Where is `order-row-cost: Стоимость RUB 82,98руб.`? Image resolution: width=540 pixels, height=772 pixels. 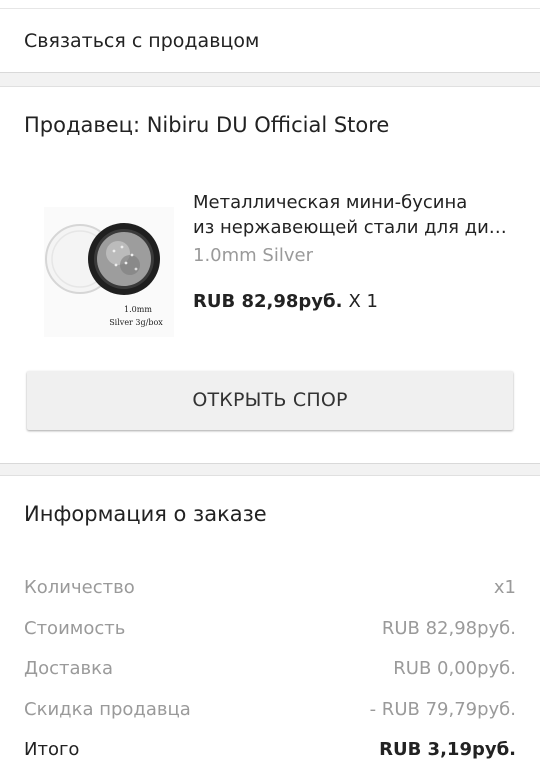
order-row-cost: Стоимость RUB 82,98руб. is located at coordinates (270, 631).